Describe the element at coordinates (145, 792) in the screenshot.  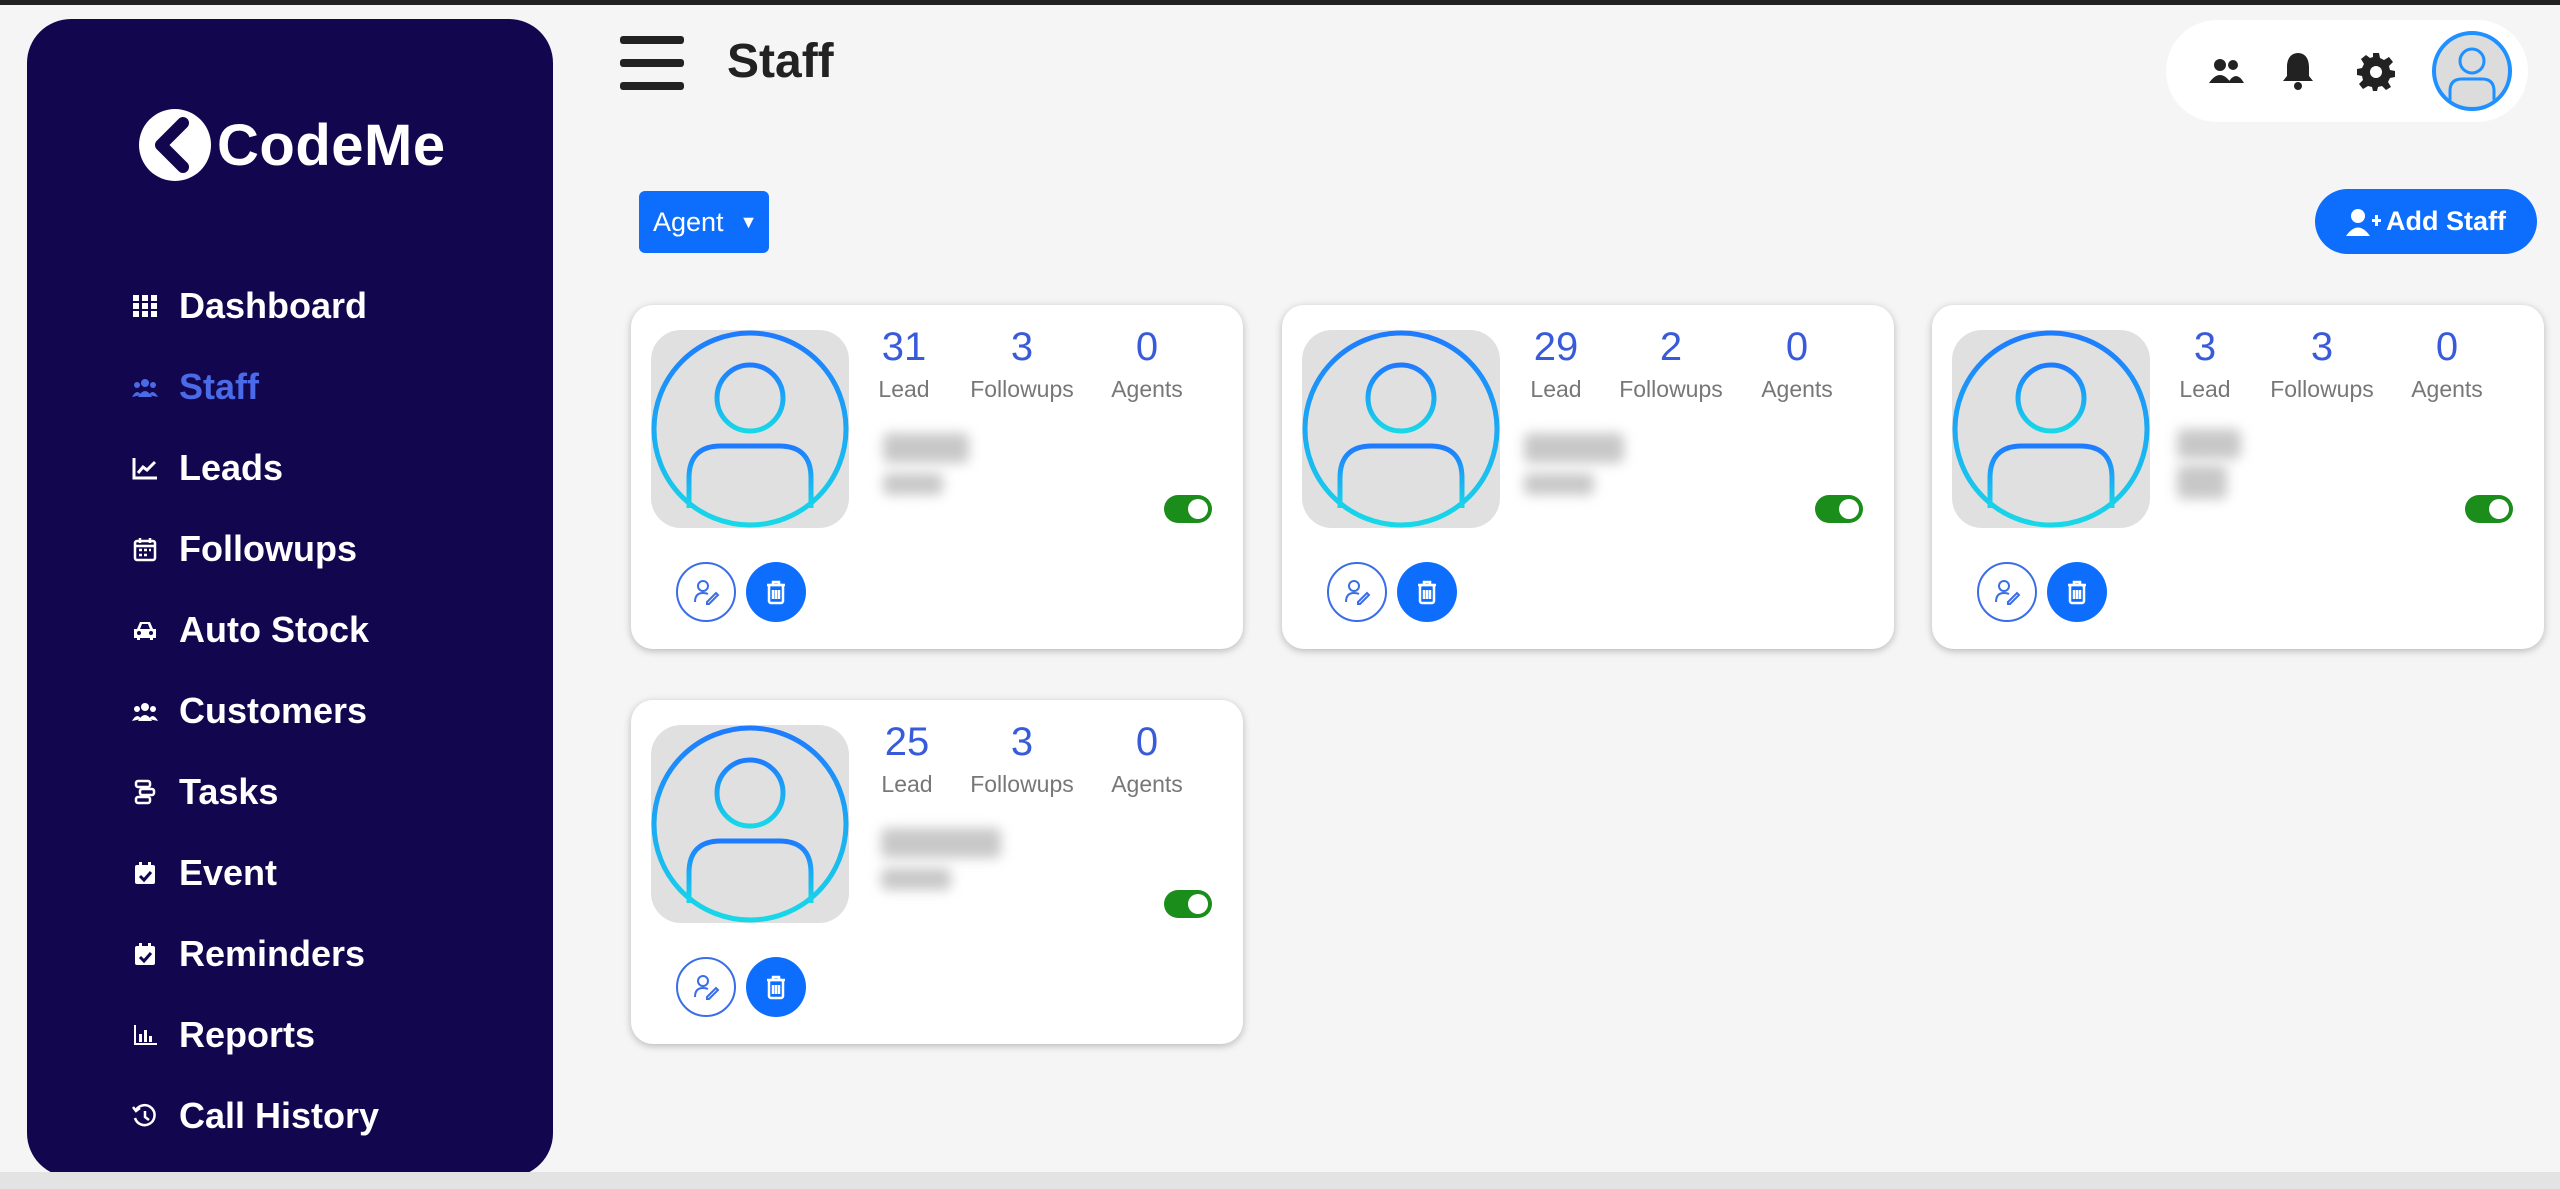
I see `tasks-icon` at that location.